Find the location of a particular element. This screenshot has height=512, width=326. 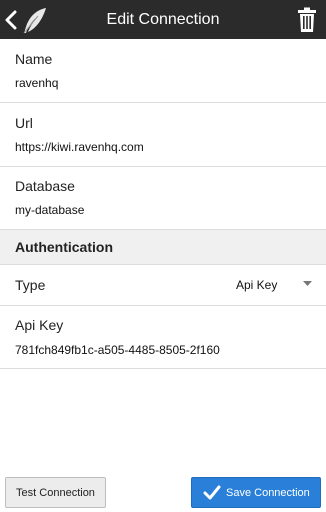

delete-button is located at coordinates (307, 20).